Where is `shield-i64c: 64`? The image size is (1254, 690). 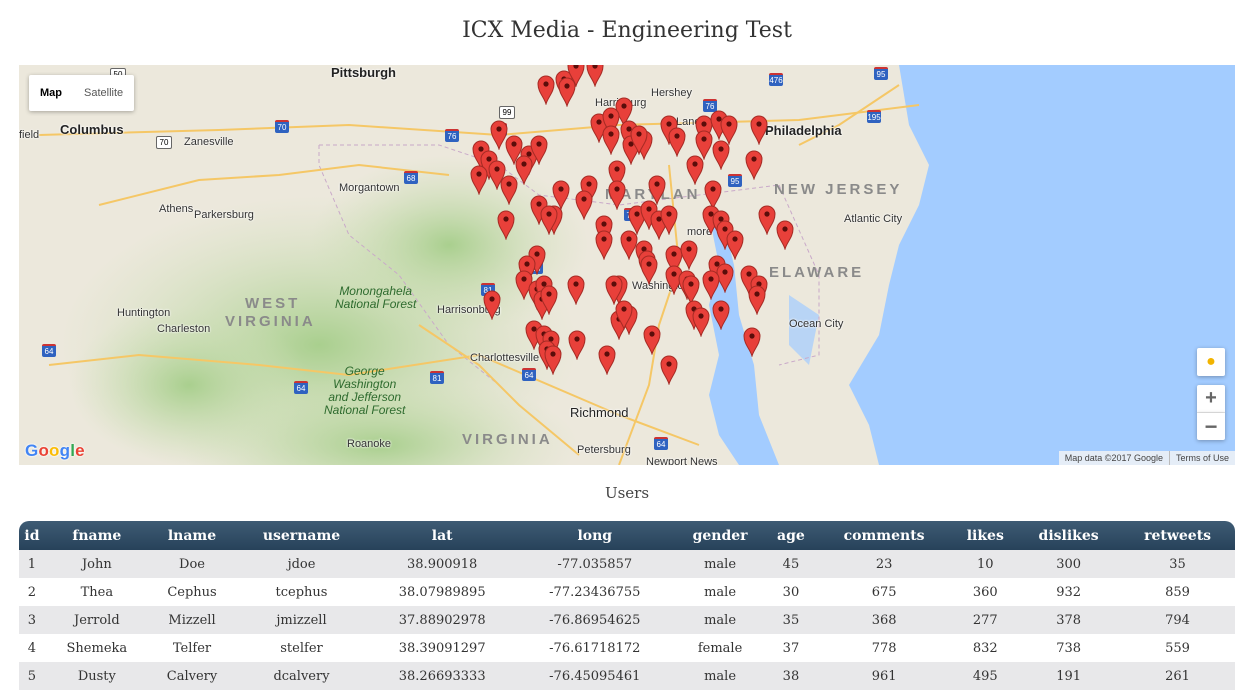
shield-i64c: 64 is located at coordinates (529, 374).